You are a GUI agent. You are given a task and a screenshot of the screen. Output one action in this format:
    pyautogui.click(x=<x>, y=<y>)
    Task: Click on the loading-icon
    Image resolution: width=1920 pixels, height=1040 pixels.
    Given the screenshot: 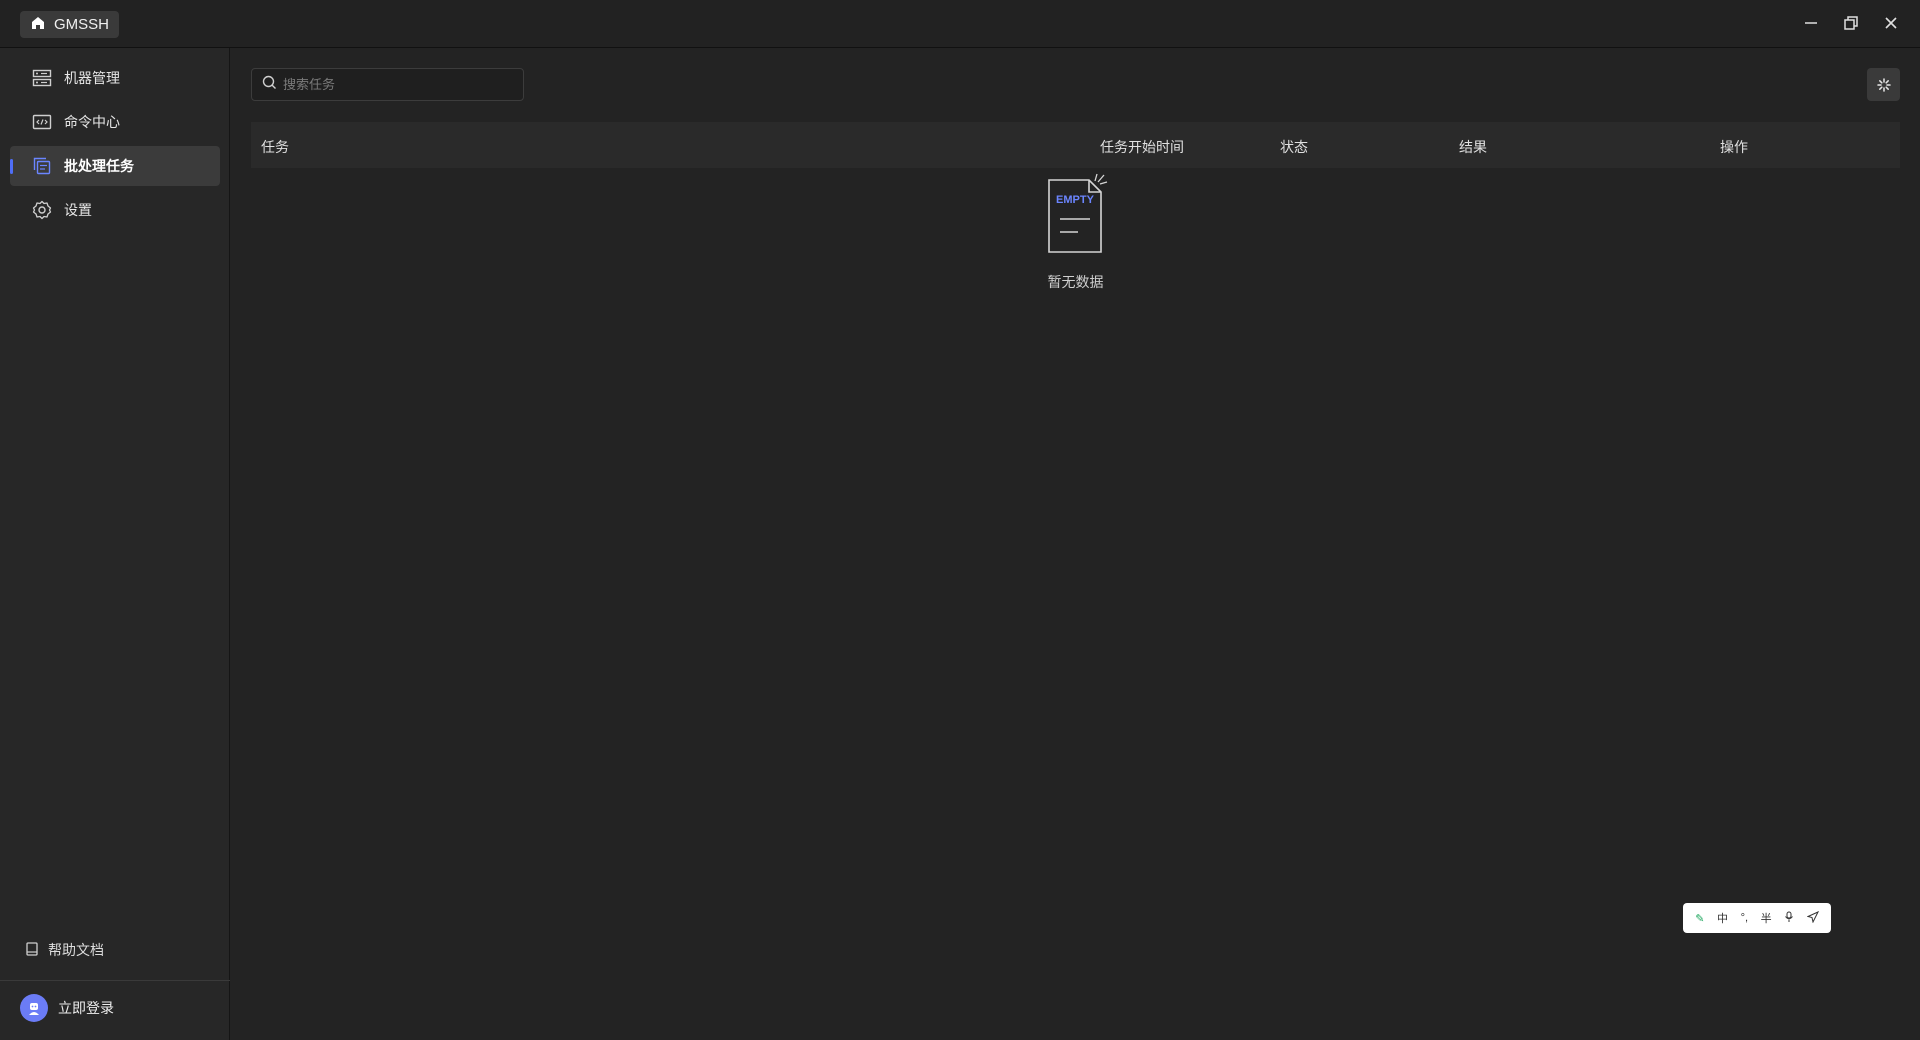 What is the action you would take?
    pyautogui.click(x=1883, y=84)
    